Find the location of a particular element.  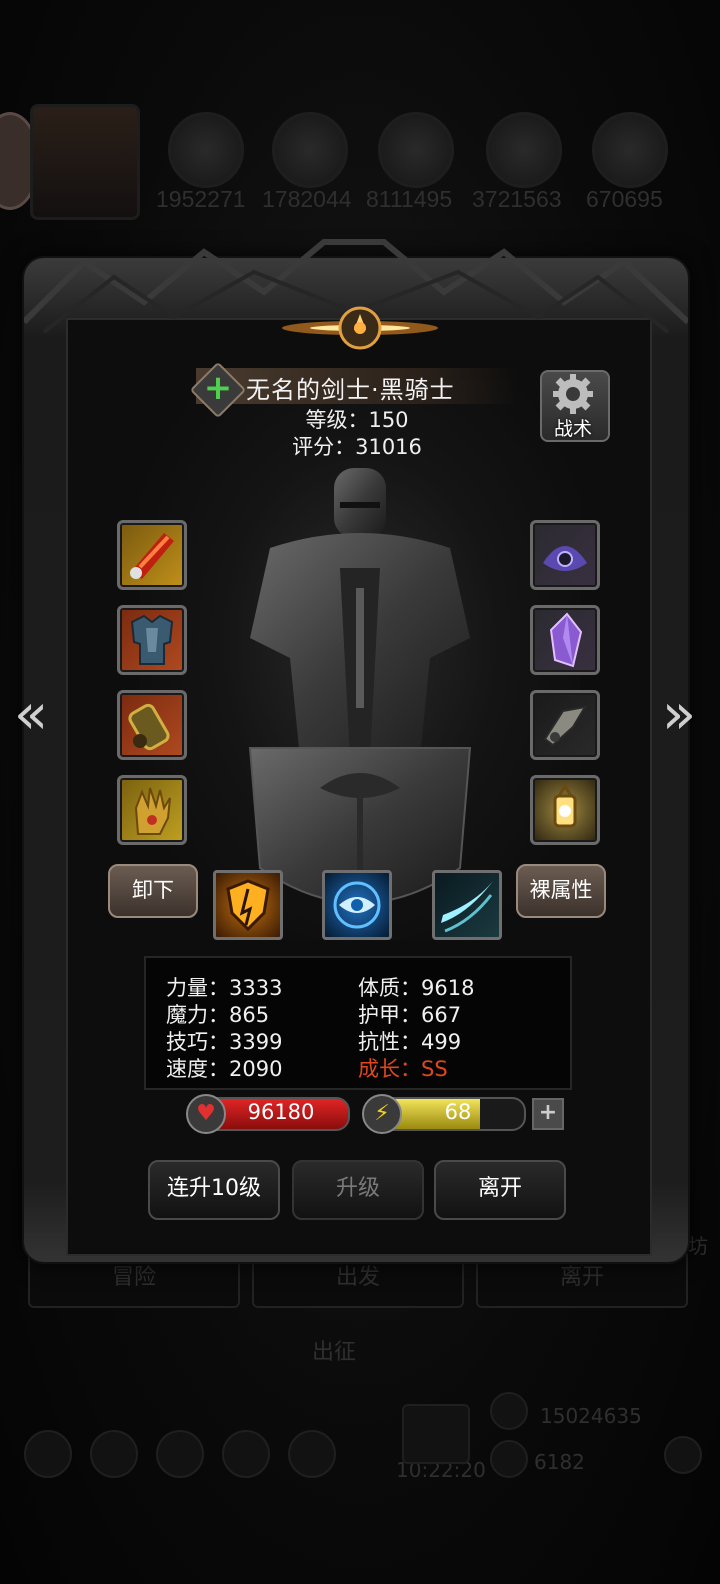

energy-value: 68 is located at coordinates (458, 1112).